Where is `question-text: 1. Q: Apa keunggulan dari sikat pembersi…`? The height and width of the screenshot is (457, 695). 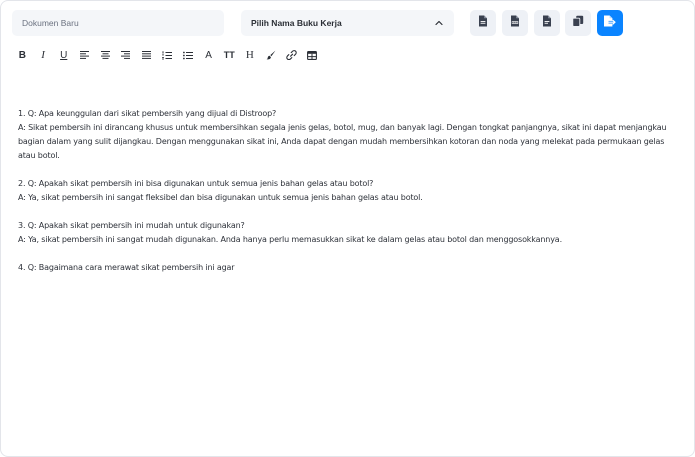
question-text: 1. Q: Apa keunggulan dari sikat pembersi… is located at coordinates (147, 113).